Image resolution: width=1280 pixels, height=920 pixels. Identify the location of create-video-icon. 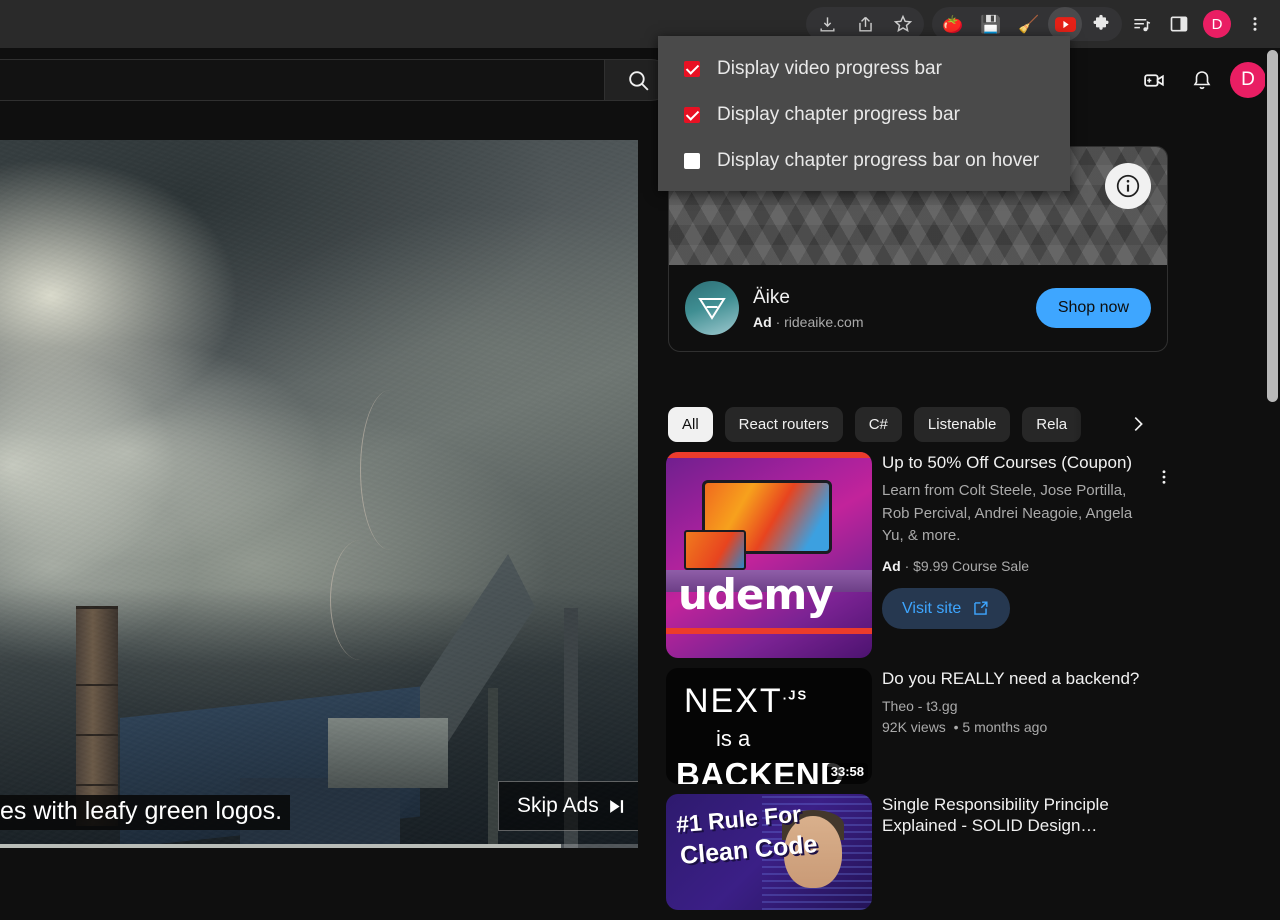
(1154, 80).